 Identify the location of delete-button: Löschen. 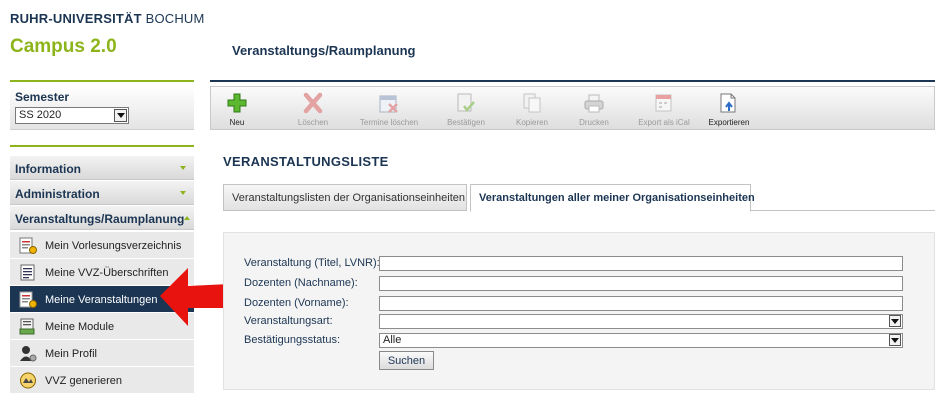
(313, 108).